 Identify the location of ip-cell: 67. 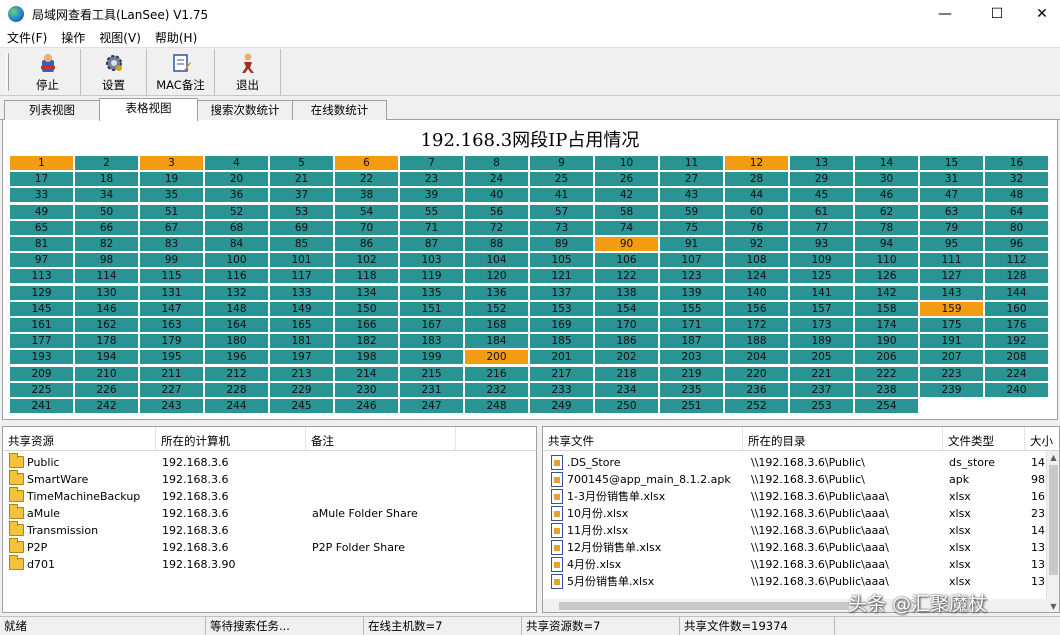
(171, 227).